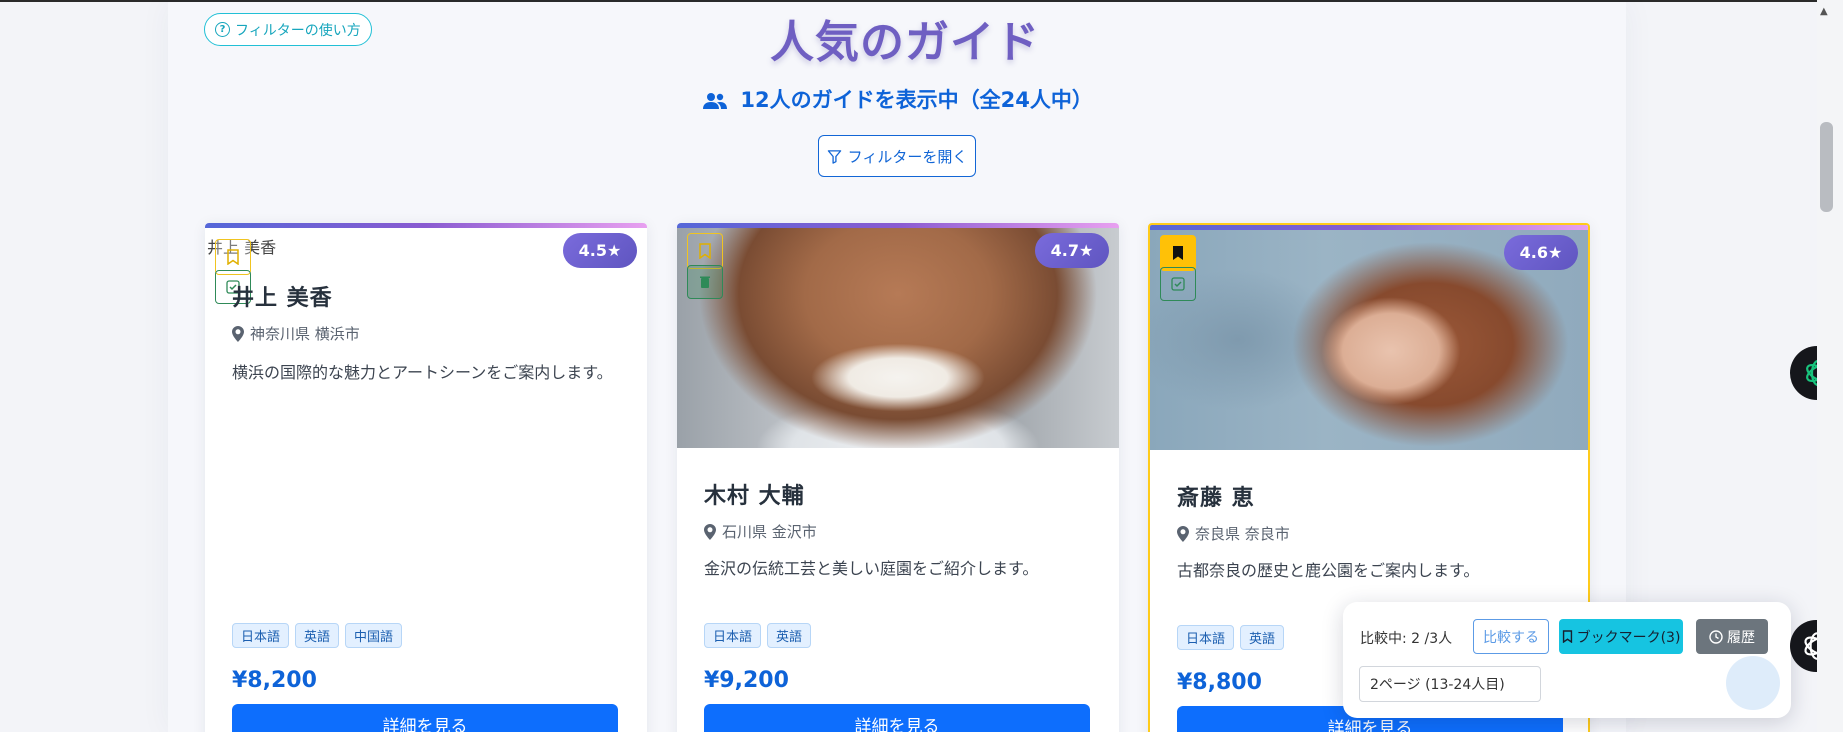 This screenshot has width=1843, height=732. What do you see at coordinates (1541, 252) in the screenshot?
I see `rating-badge: 4.6★` at bounding box center [1541, 252].